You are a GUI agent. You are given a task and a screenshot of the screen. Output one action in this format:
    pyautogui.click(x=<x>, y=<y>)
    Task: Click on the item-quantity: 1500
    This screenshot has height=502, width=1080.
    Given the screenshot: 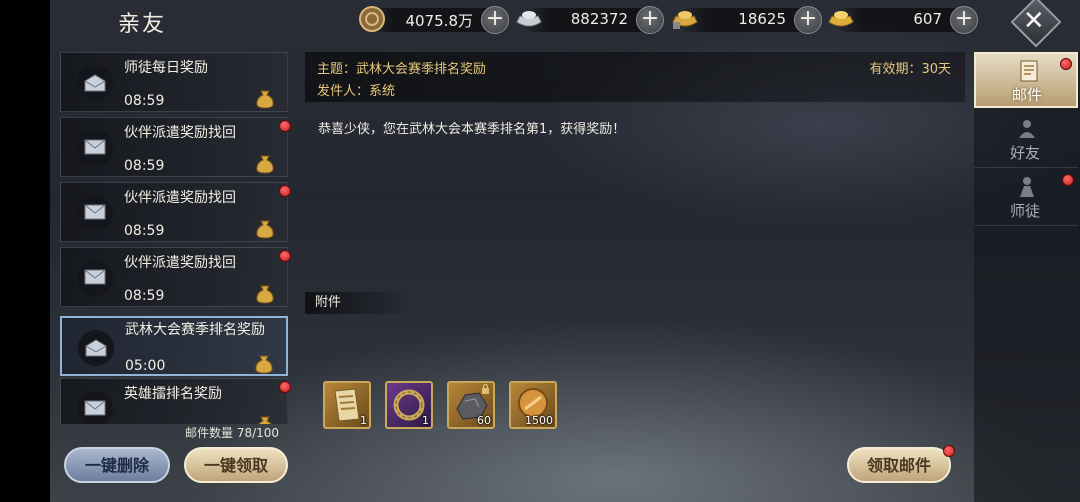 What is the action you would take?
    pyautogui.click(x=539, y=420)
    